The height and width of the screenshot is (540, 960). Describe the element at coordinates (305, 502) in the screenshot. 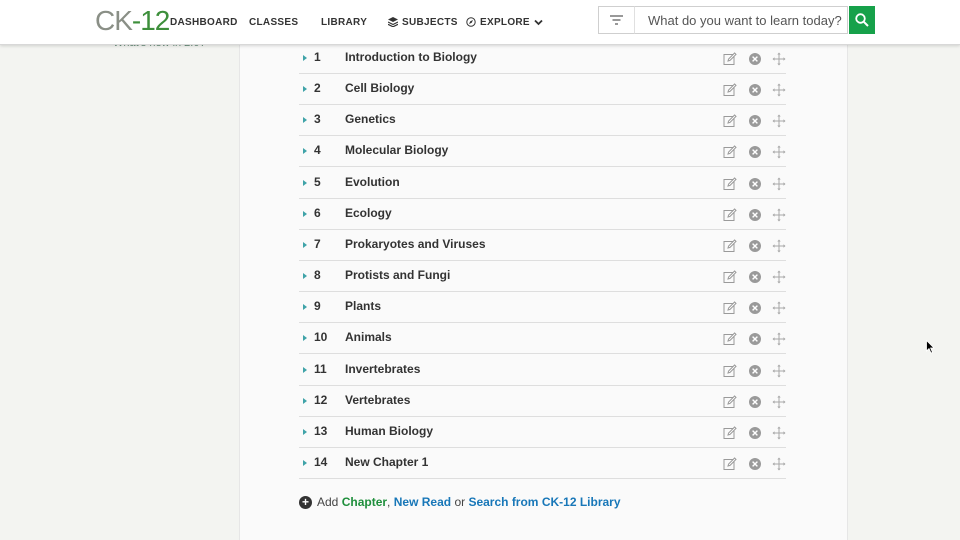

I see `add-plus-icon: +` at that location.